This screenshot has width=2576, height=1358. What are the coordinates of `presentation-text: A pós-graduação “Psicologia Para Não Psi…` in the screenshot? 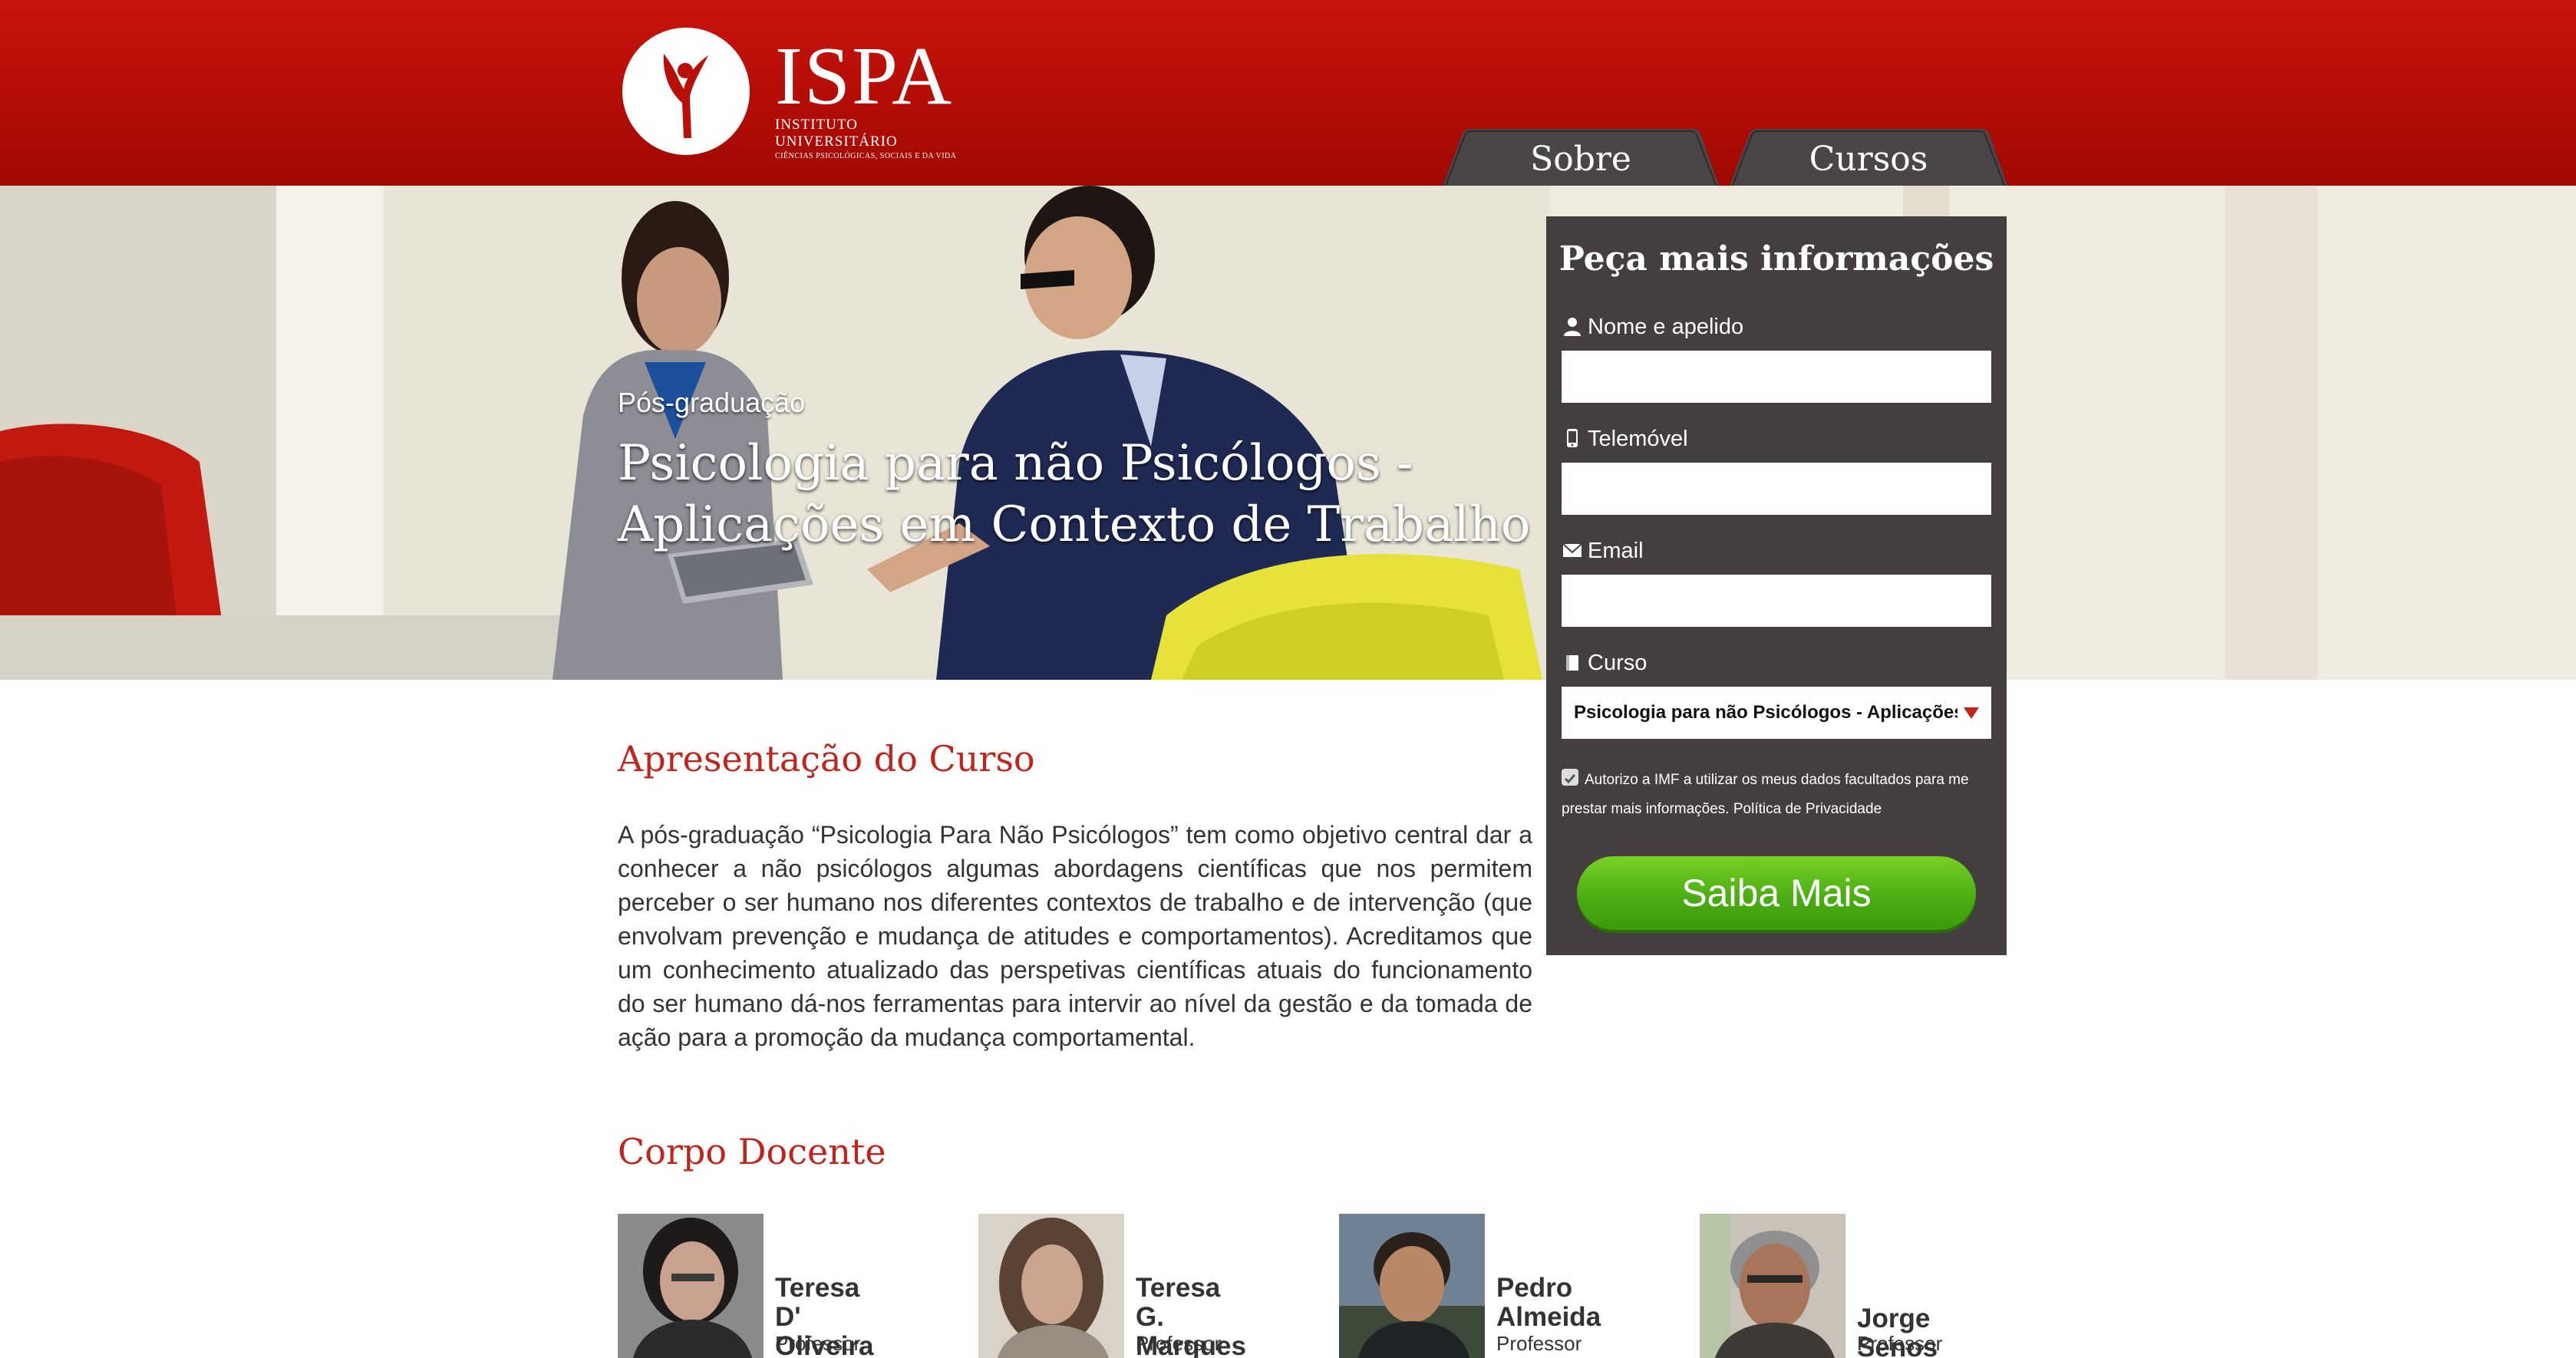 It's located at (1075, 936).